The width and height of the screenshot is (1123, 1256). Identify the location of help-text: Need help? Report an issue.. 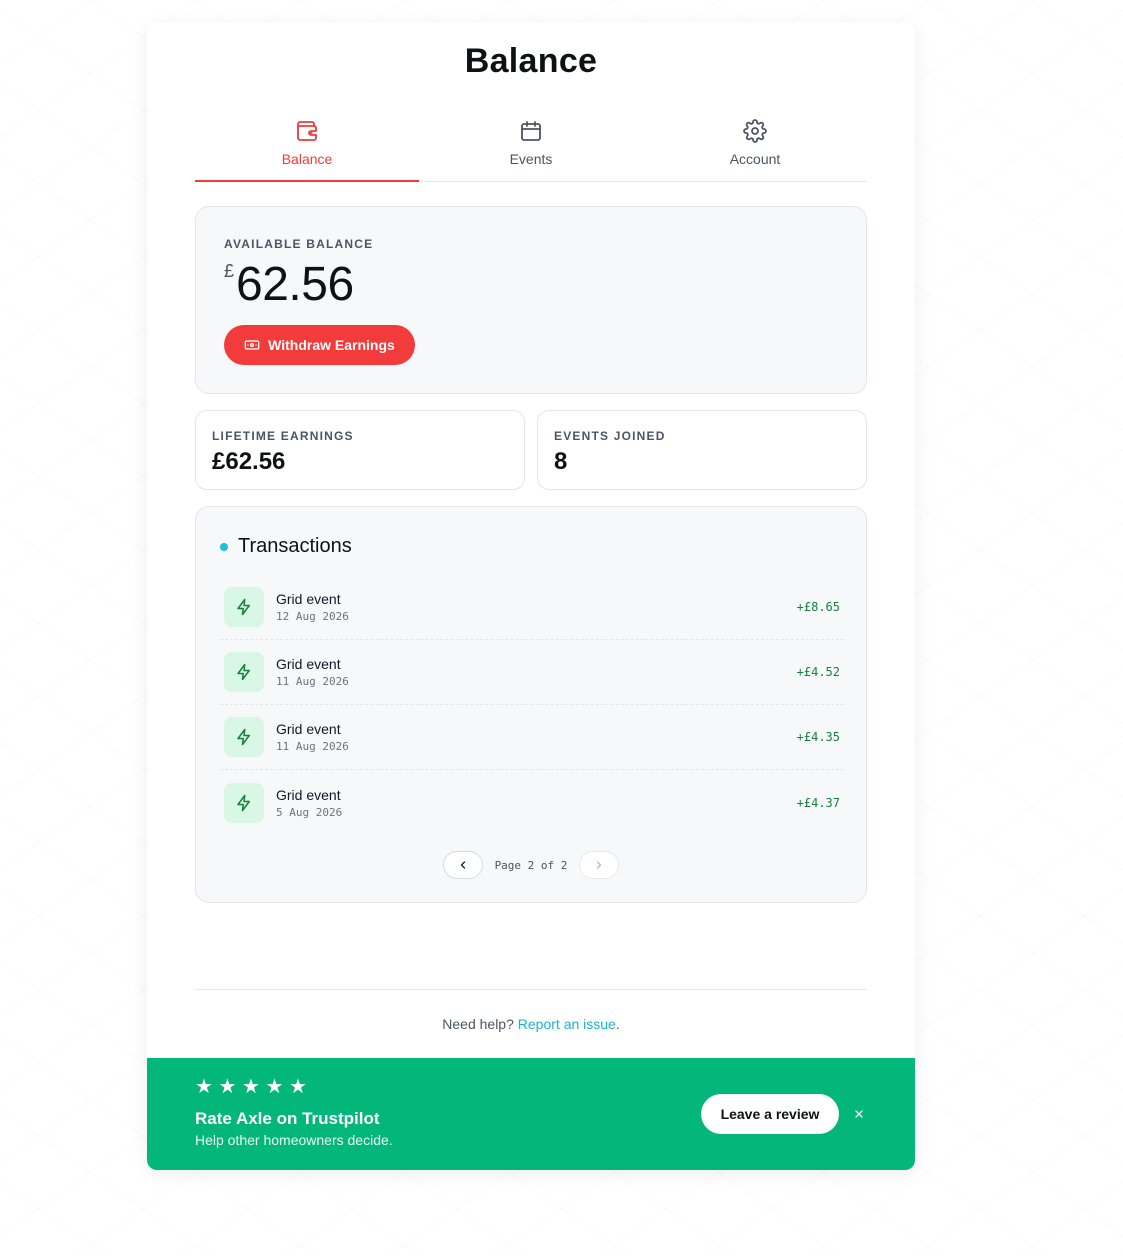
(531, 1024).